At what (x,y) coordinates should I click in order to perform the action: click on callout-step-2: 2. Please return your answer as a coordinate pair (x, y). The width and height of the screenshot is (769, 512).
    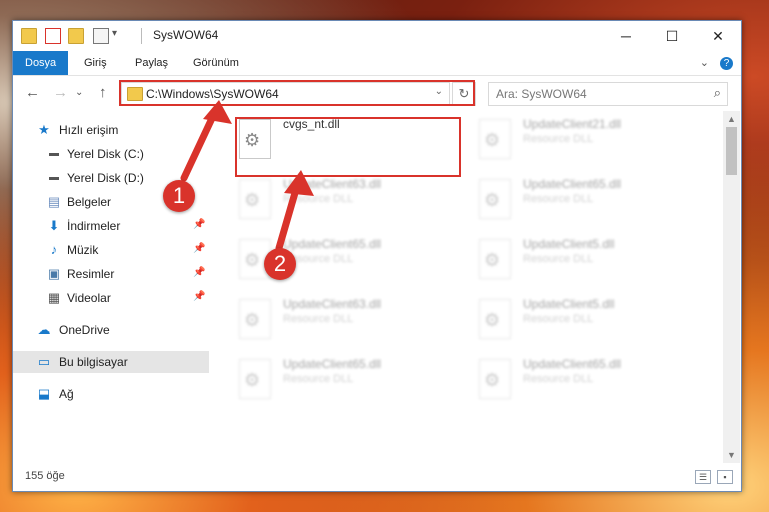
    Looking at the image, I should click on (280, 264).